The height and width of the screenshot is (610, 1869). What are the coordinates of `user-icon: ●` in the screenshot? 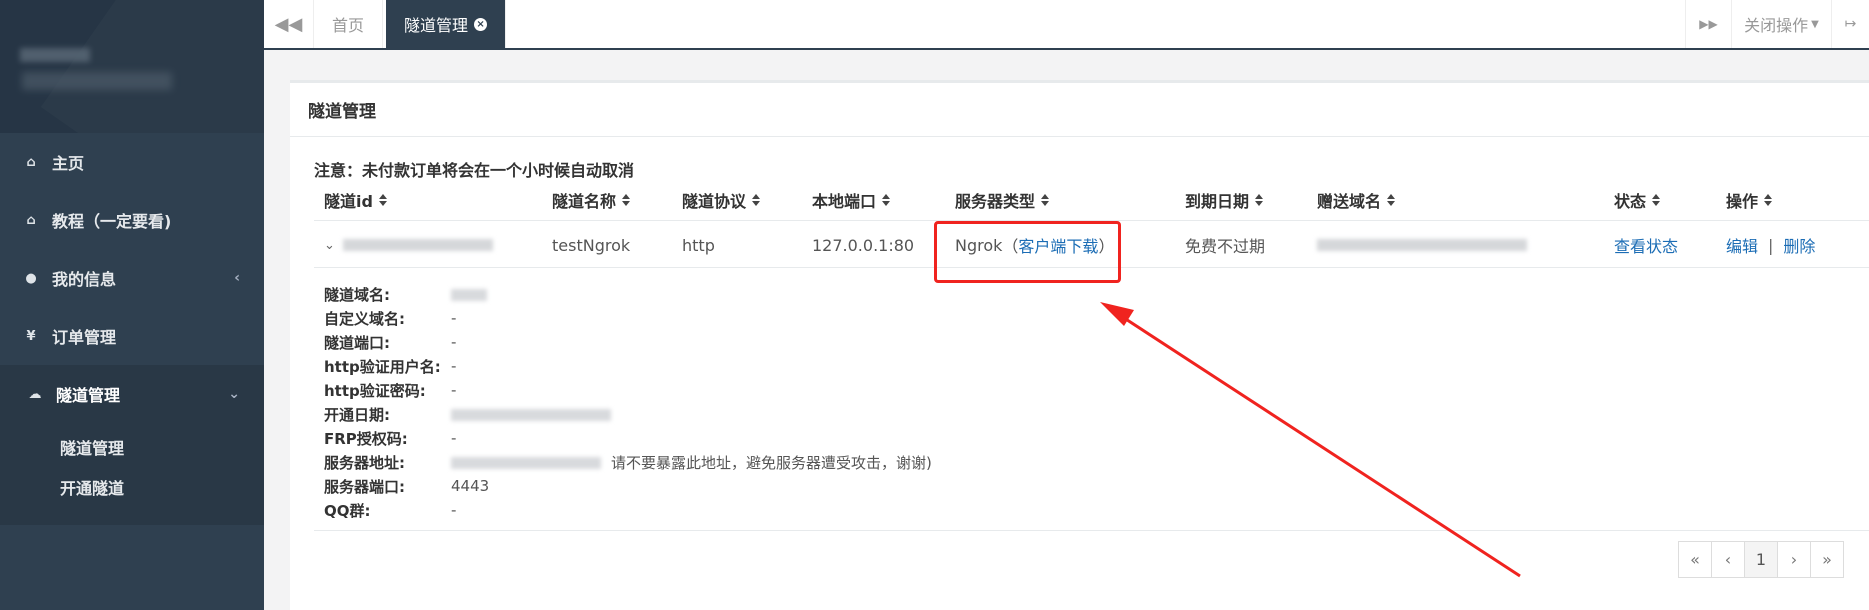 It's located at (31, 278).